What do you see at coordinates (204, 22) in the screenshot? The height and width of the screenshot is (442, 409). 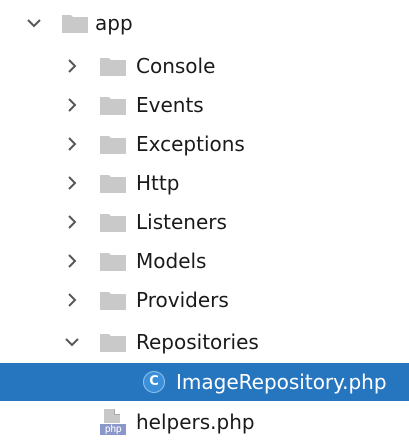 I see `tree-row-app: app` at bounding box center [204, 22].